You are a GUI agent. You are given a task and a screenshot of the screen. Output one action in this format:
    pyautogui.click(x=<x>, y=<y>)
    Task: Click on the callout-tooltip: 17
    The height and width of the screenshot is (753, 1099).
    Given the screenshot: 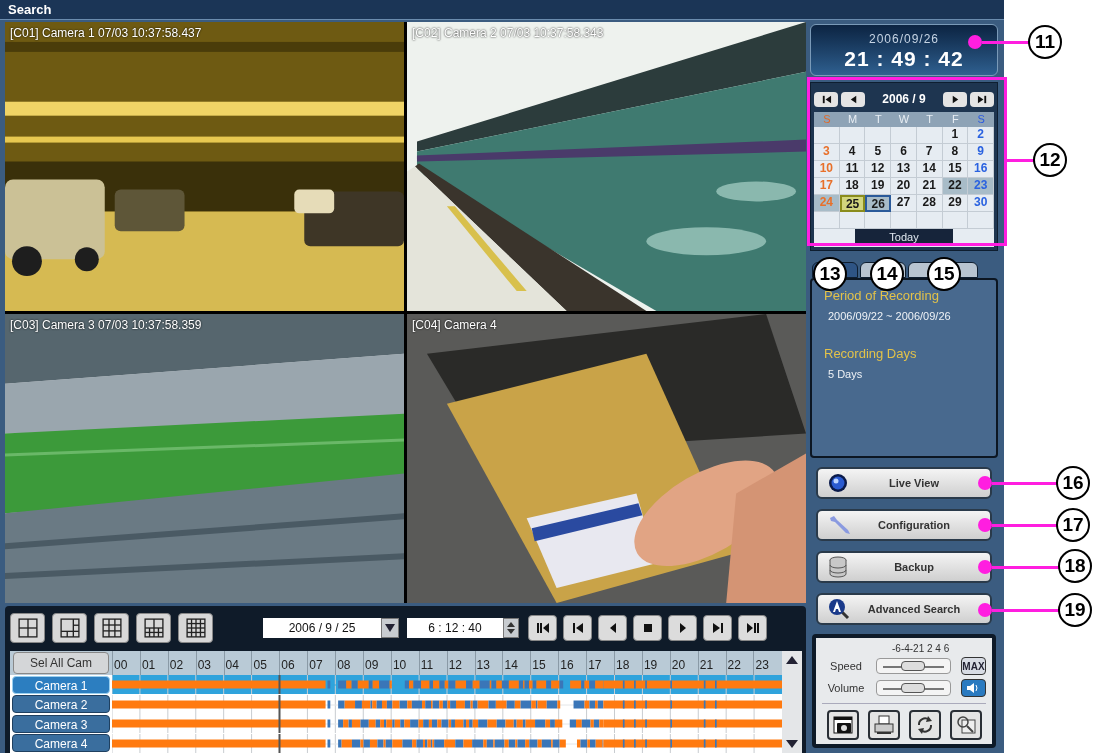 What is the action you would take?
    pyautogui.click(x=1073, y=525)
    